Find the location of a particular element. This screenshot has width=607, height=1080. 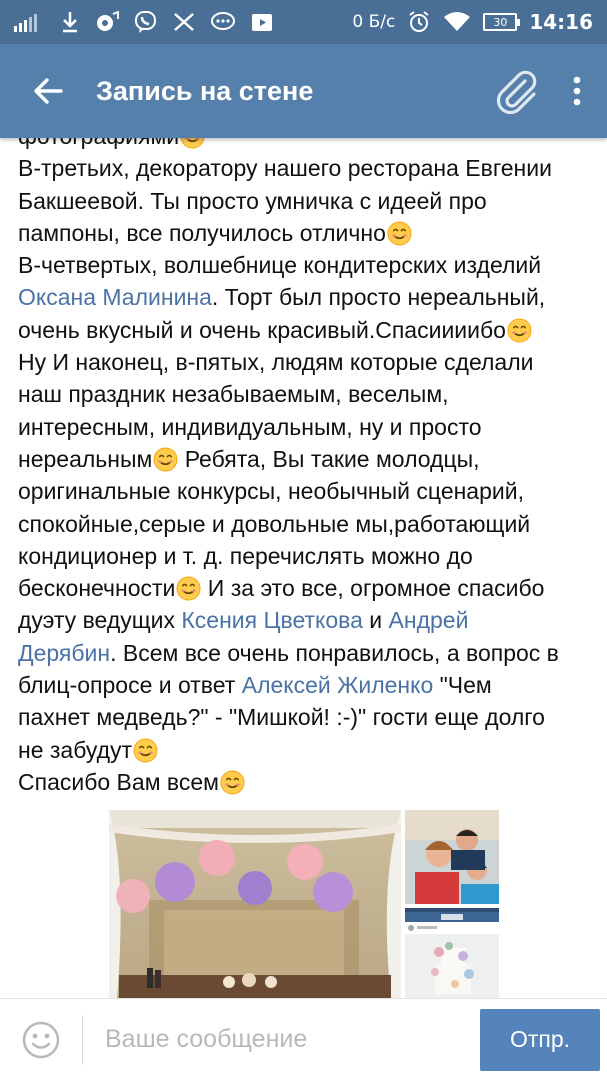

missed-call-icon is located at coordinates (184, 22).